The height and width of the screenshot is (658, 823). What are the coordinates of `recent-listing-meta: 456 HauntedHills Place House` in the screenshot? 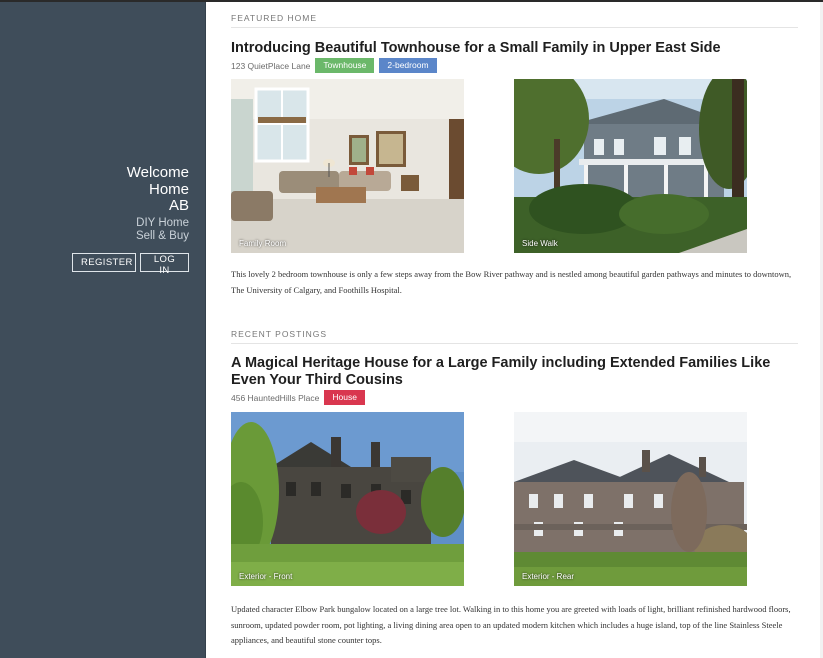 It's located at (514, 397).